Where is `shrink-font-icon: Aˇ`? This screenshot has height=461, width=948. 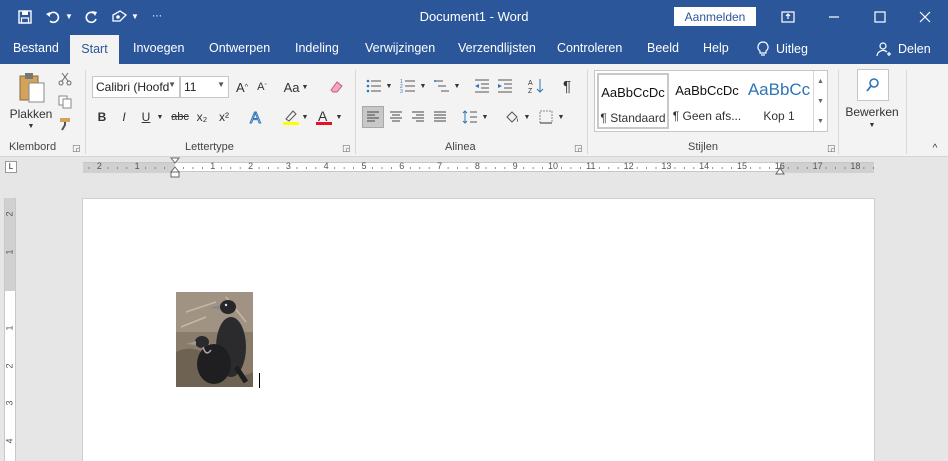 shrink-font-icon: Aˇ is located at coordinates (262, 87).